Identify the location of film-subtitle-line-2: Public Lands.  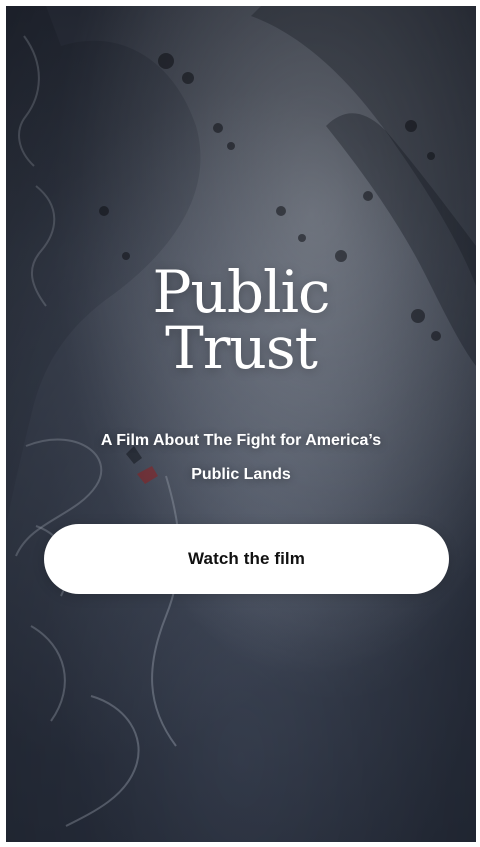
(241, 474).